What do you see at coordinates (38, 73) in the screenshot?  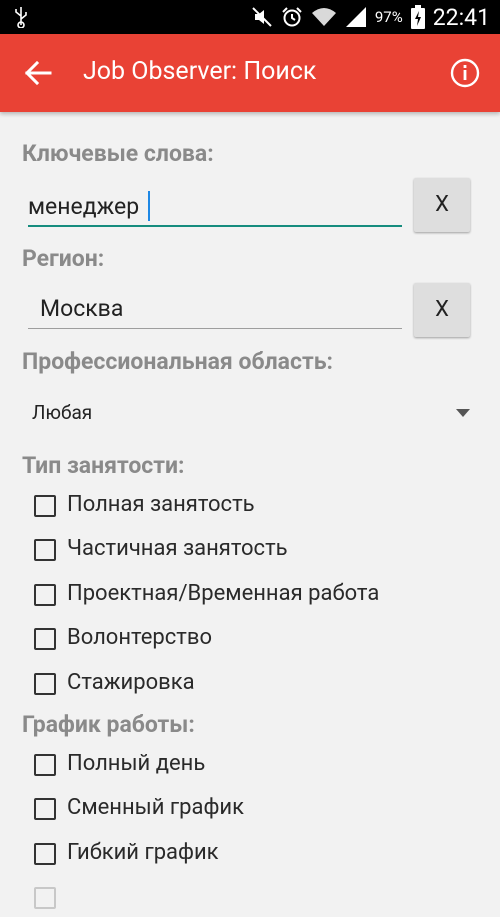 I see `back-arrow-icon` at bounding box center [38, 73].